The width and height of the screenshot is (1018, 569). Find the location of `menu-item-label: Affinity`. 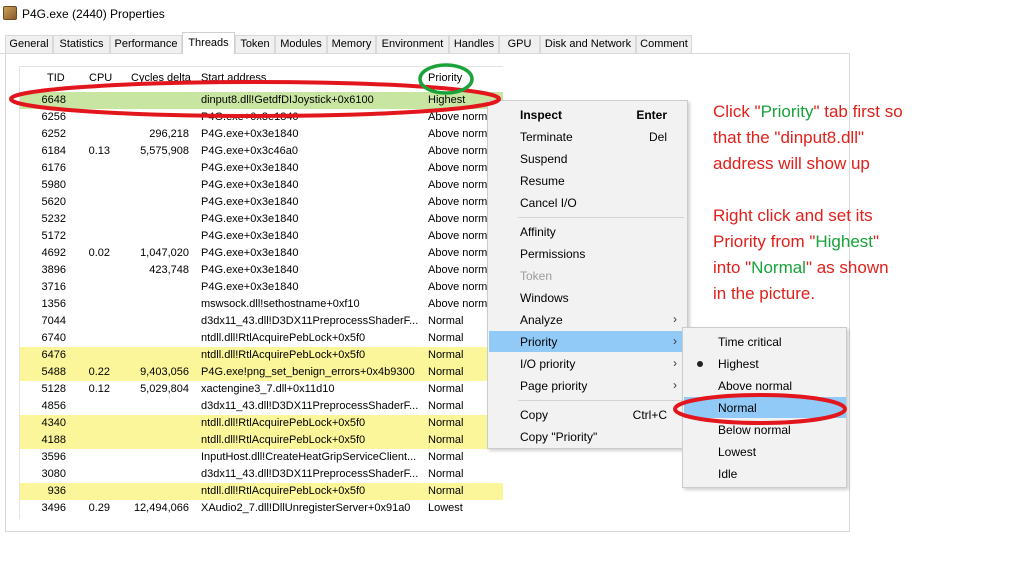

menu-item-label: Affinity is located at coordinates (538, 232).